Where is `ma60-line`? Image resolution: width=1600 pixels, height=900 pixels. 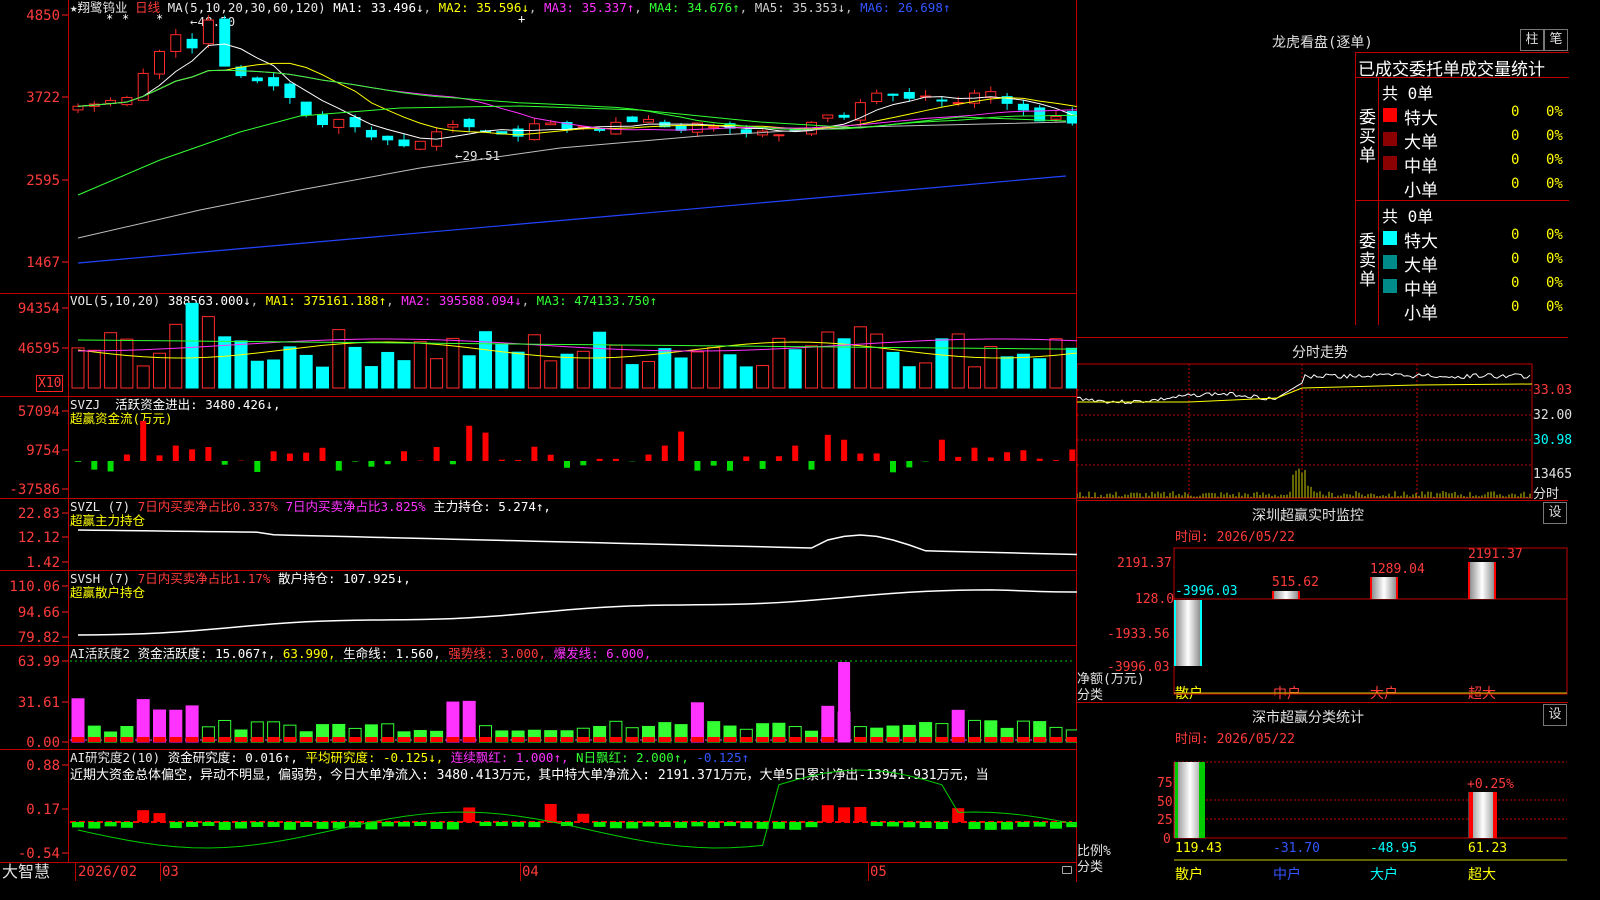
ma60-line is located at coordinates (572, 180).